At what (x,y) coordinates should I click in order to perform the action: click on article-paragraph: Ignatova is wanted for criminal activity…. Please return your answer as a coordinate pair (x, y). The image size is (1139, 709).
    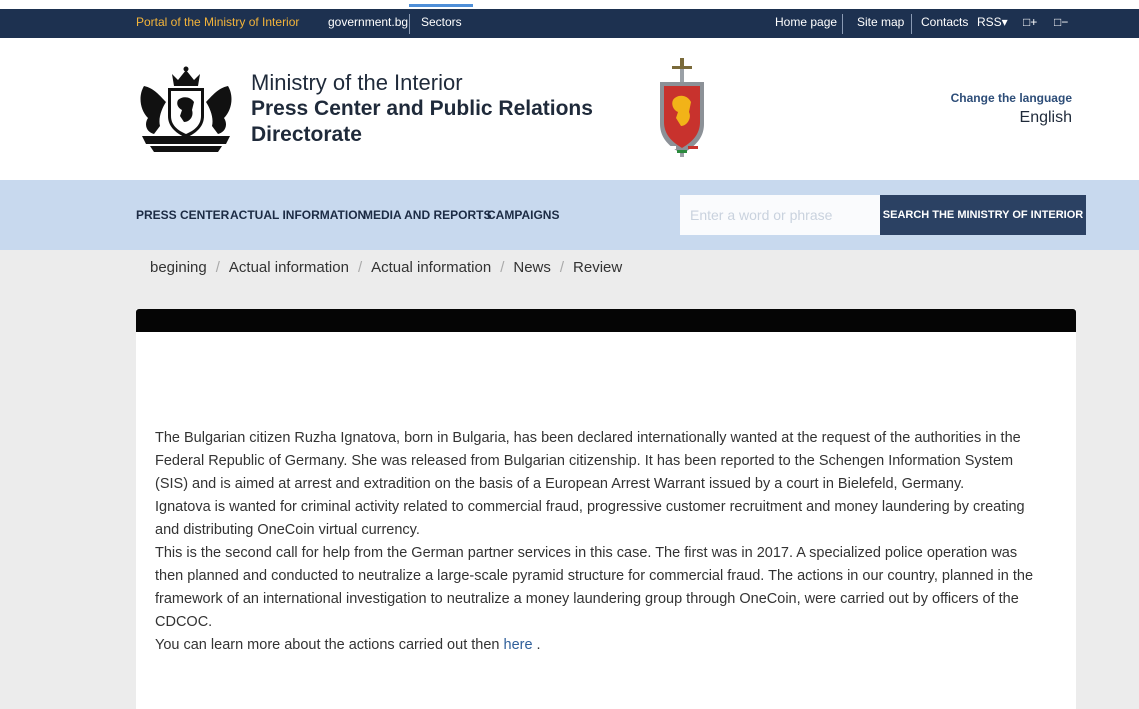
    Looking at the image, I should click on (590, 518).